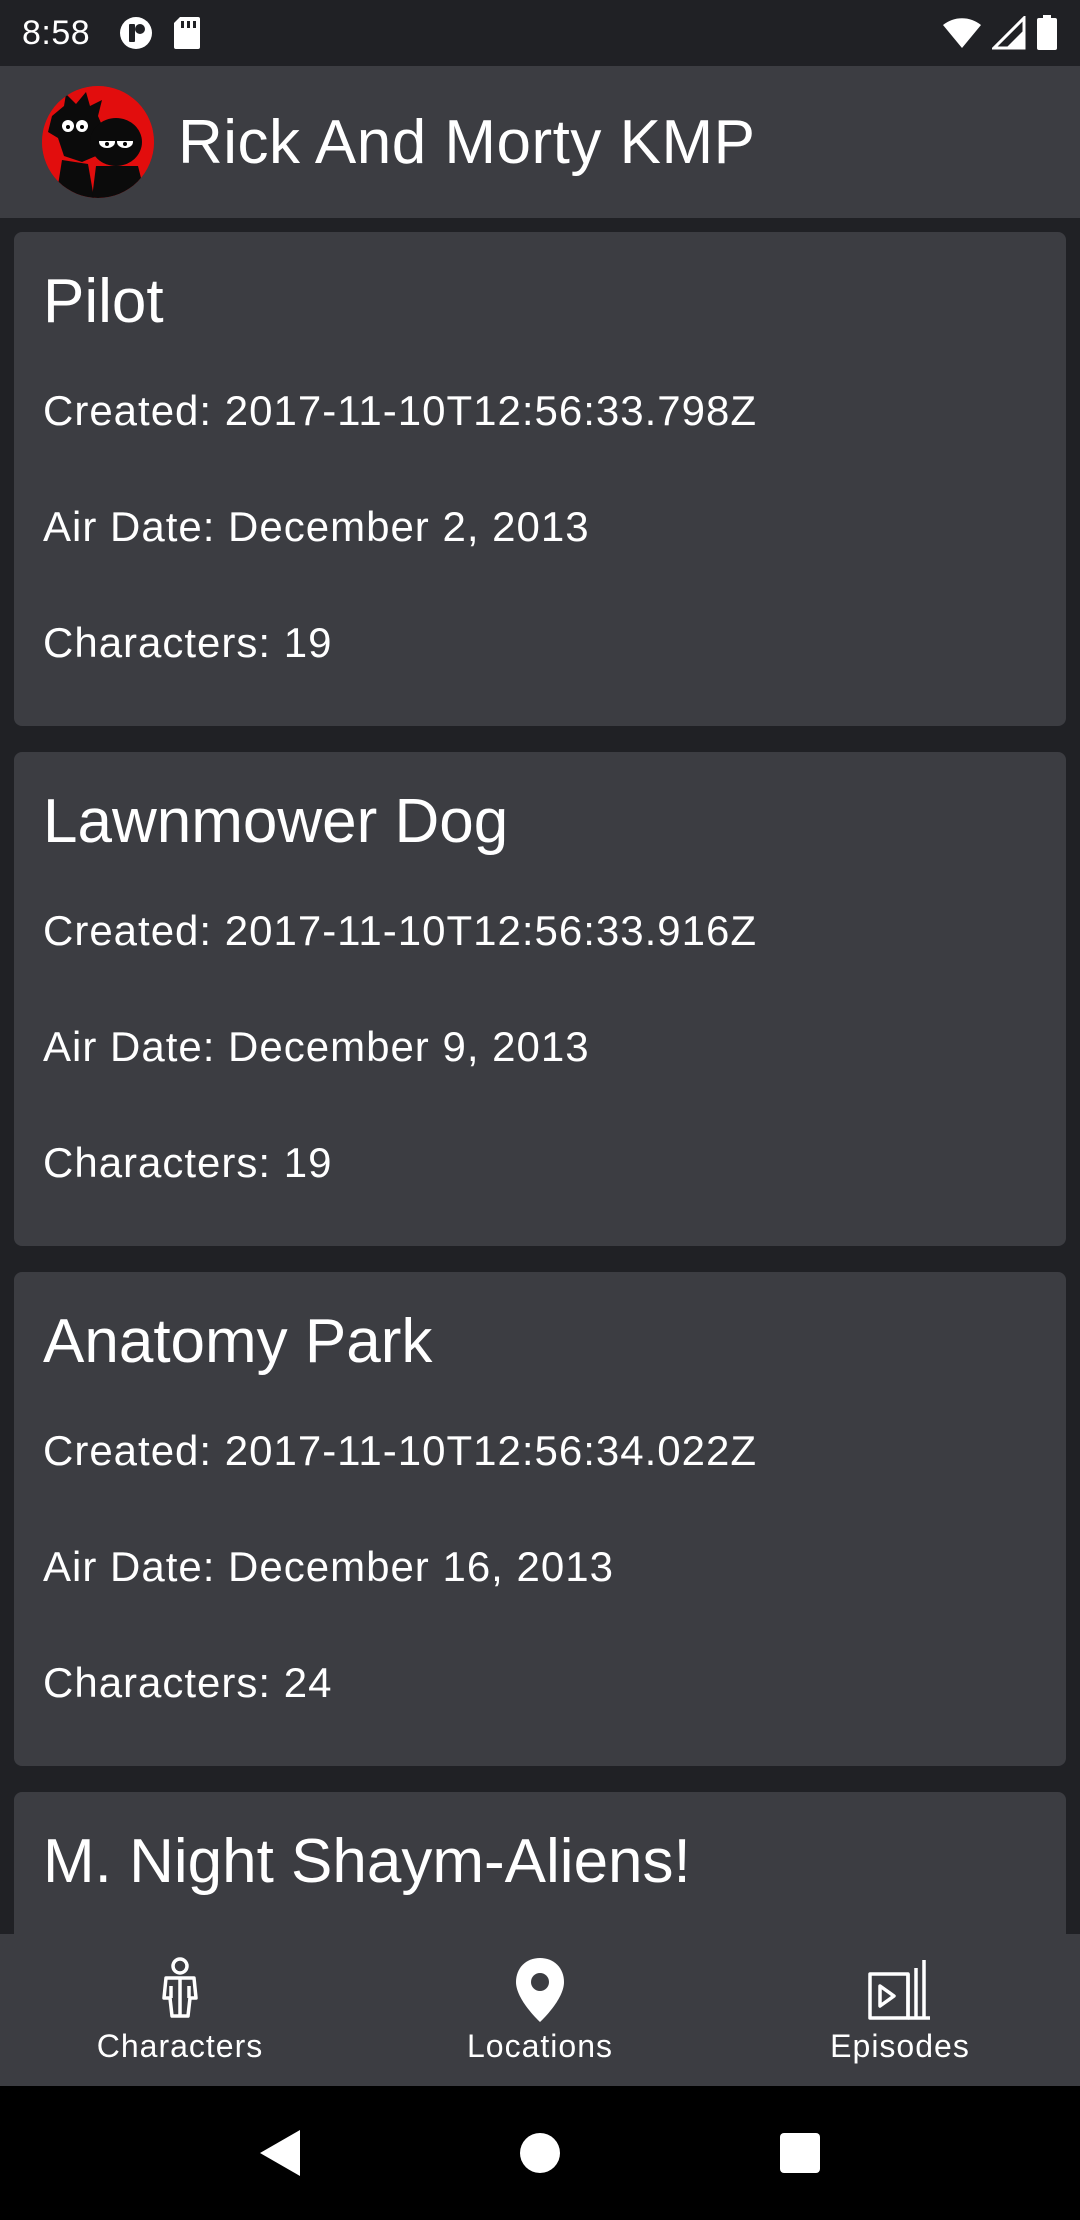 The width and height of the screenshot is (1080, 2220). I want to click on episode-created: Created: 2017-11-10T12:56:33.916Z, so click(400, 930).